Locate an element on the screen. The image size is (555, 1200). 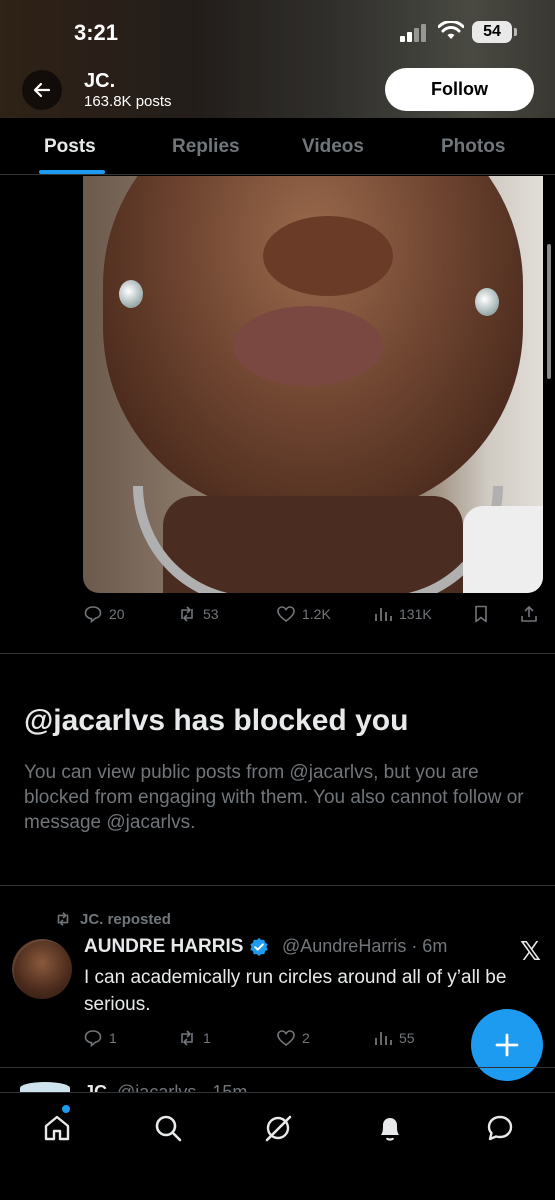
views-action: 55 is located at coordinates (394, 1038).